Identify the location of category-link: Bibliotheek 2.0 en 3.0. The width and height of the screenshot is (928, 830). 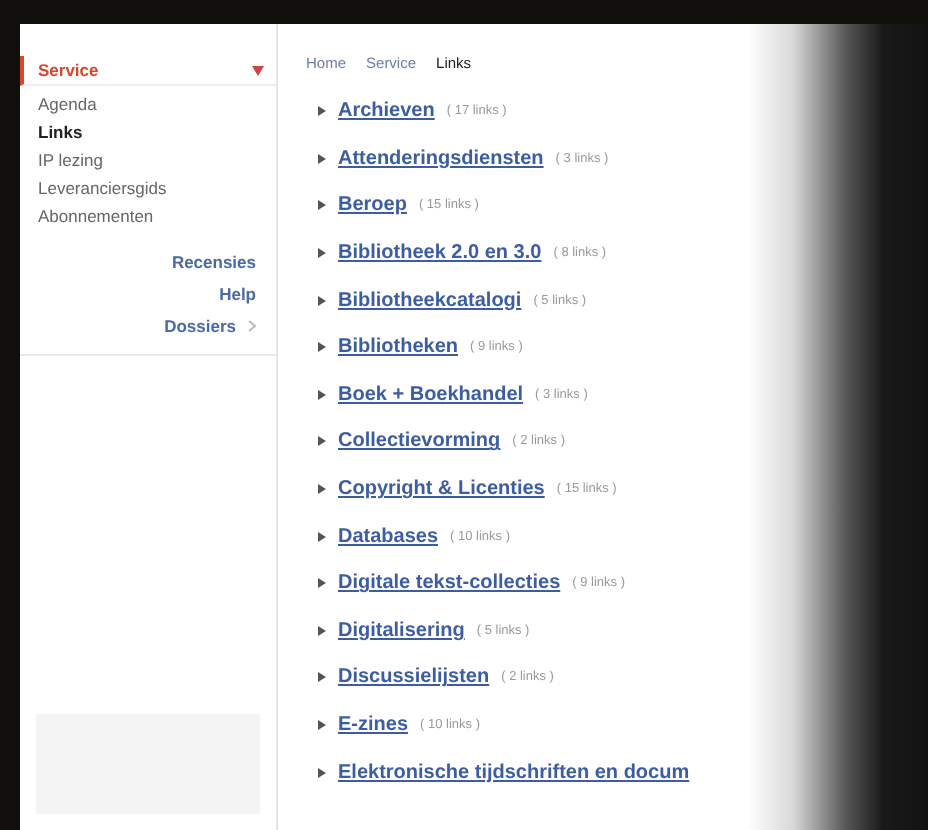
(440, 253).